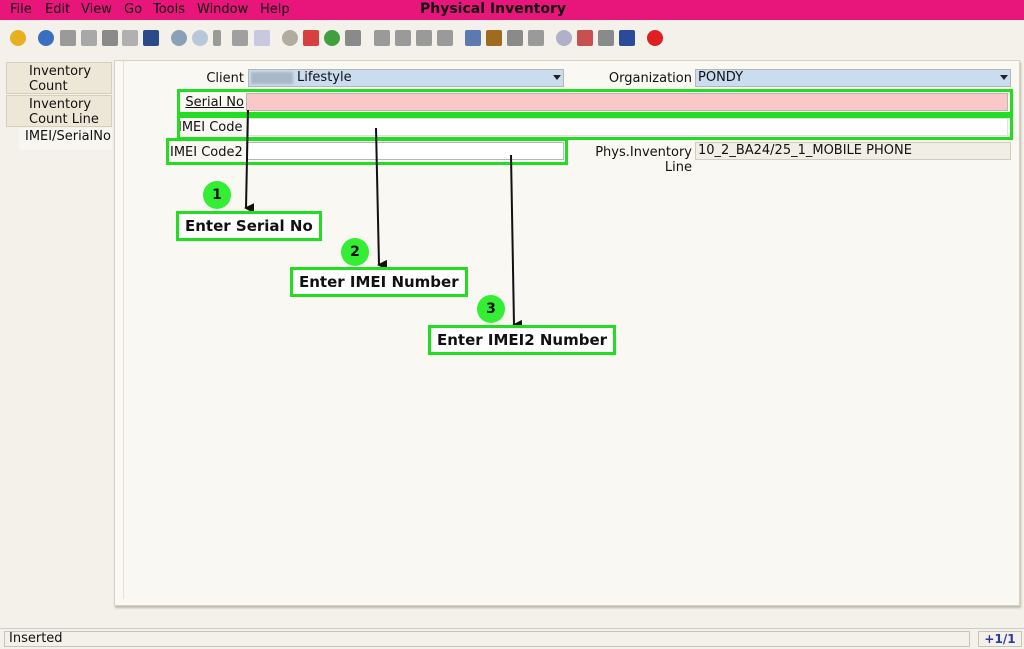 This screenshot has height=649, width=1024. What do you see at coordinates (379, 282) in the screenshot?
I see `step-2-callout: Enter IMEI Number` at bounding box center [379, 282].